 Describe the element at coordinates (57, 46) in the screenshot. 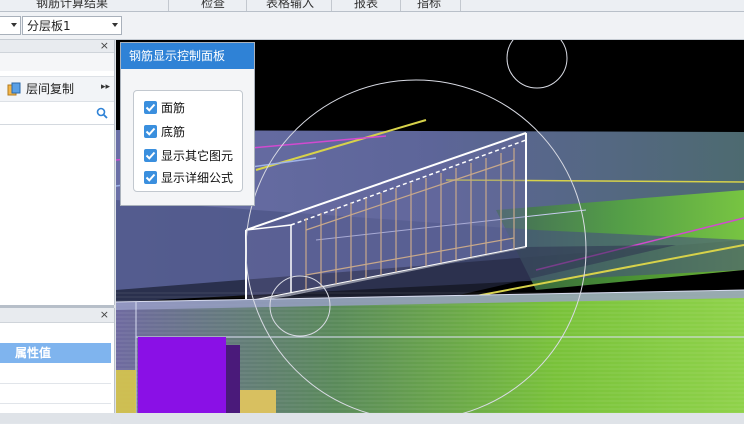

I see `panel-header: ×` at that location.